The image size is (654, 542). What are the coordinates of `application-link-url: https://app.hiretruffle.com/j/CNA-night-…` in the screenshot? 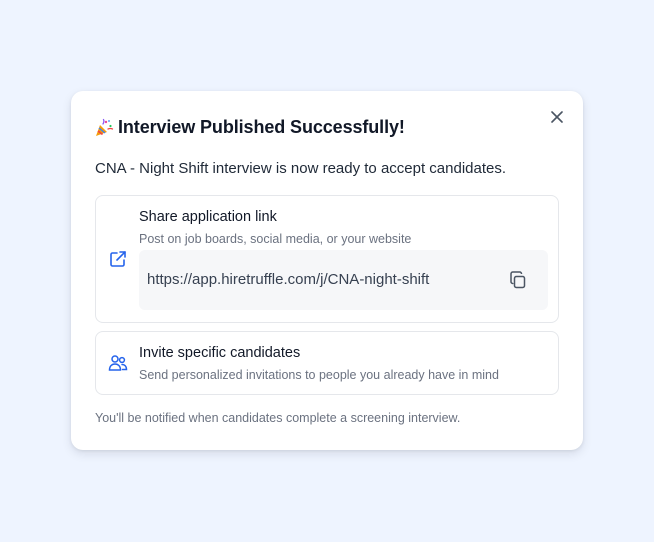 It's located at (288, 279).